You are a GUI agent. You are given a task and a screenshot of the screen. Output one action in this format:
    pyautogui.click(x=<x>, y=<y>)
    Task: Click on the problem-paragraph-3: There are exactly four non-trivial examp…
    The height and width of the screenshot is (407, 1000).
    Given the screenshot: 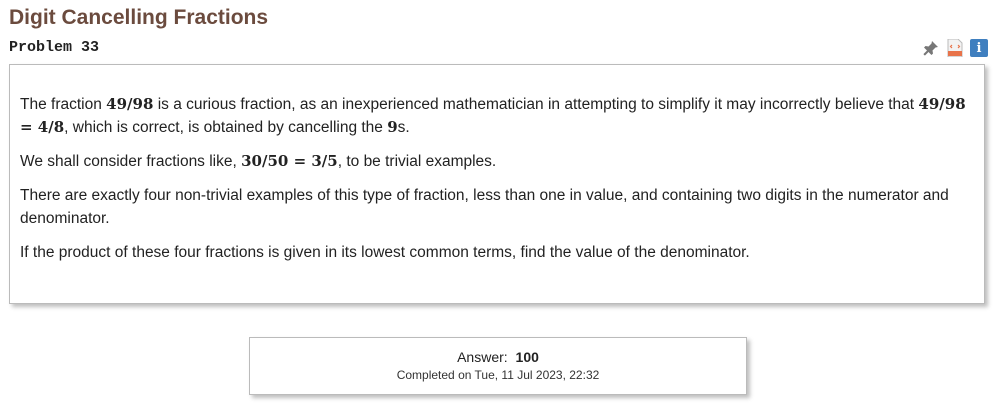 What is the action you would take?
    pyautogui.click(x=484, y=207)
    